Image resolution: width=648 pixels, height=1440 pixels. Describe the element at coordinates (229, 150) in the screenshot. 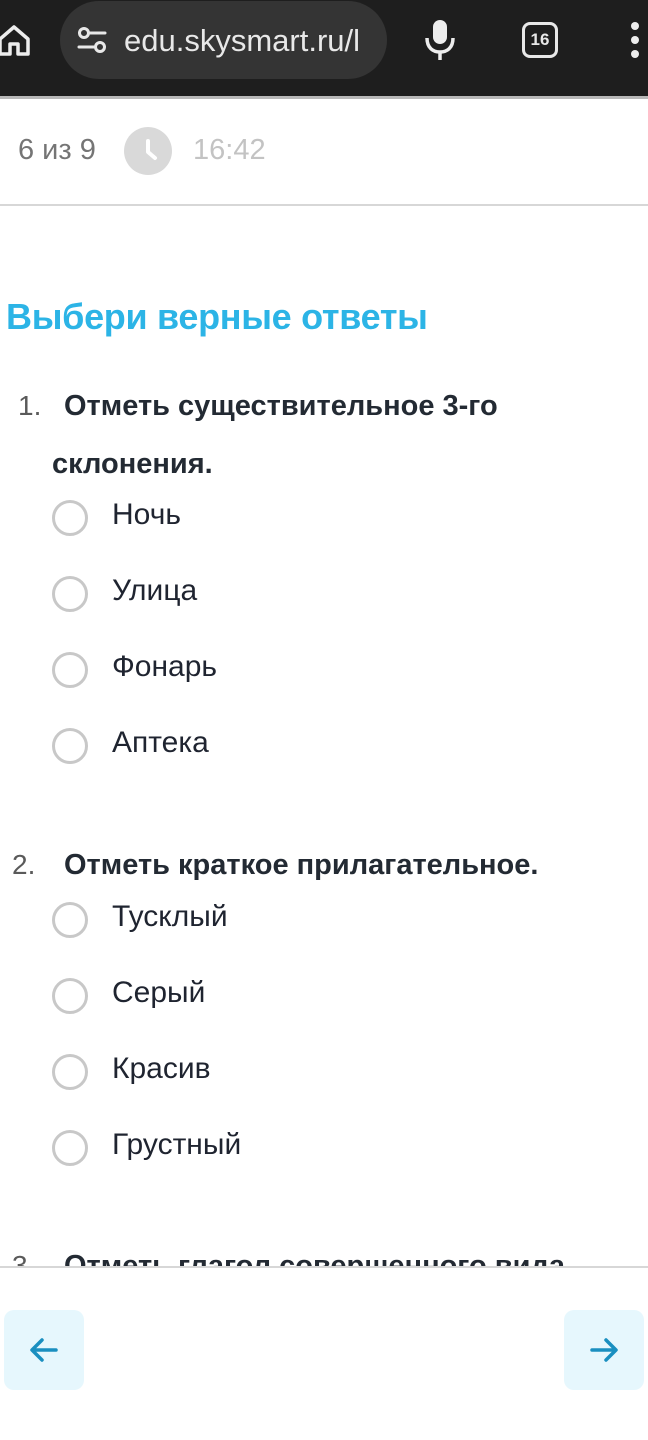

I see `timer: 16:42` at that location.